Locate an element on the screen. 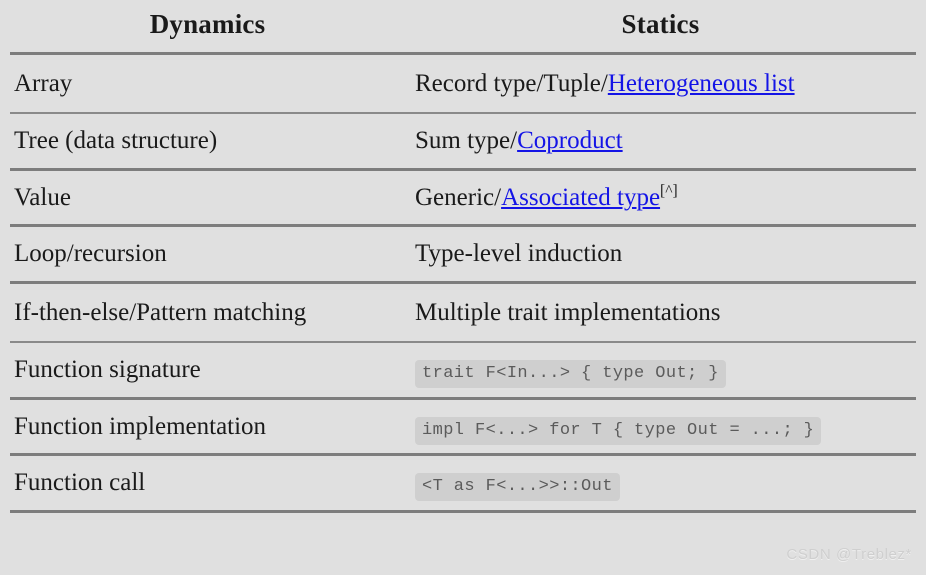 Image resolution: width=926 pixels, height=575 pixels. watermark-text: CSDN @Treblez* is located at coordinates (849, 554).